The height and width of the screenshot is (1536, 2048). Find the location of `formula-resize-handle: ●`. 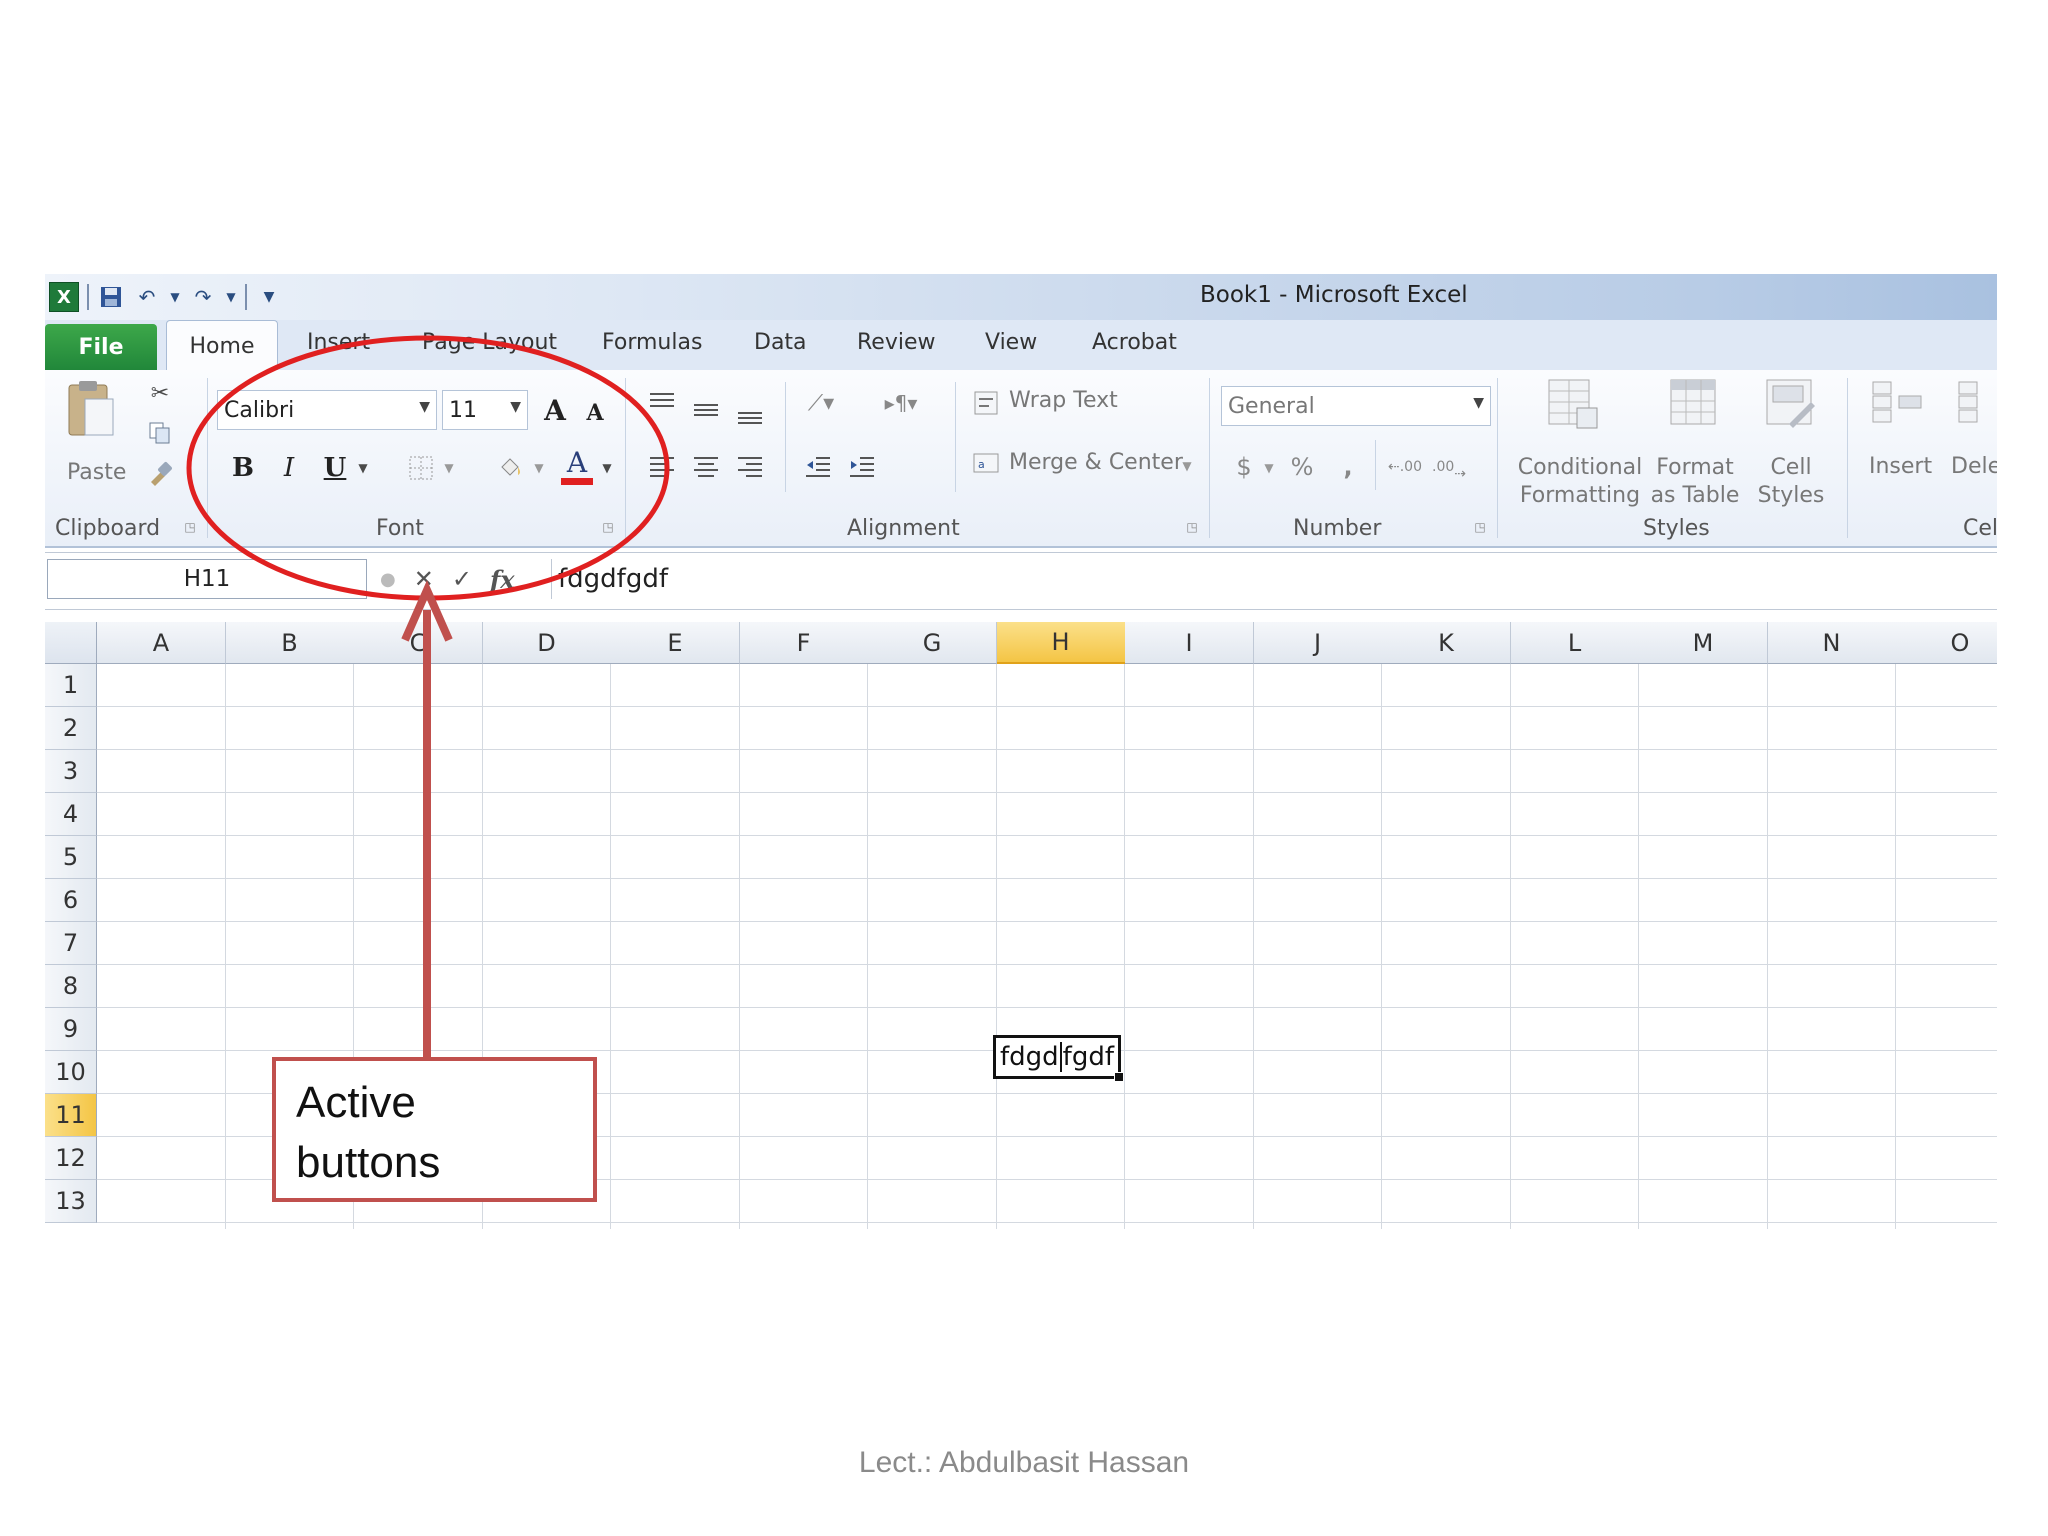

formula-resize-handle: ● is located at coordinates (388, 579).